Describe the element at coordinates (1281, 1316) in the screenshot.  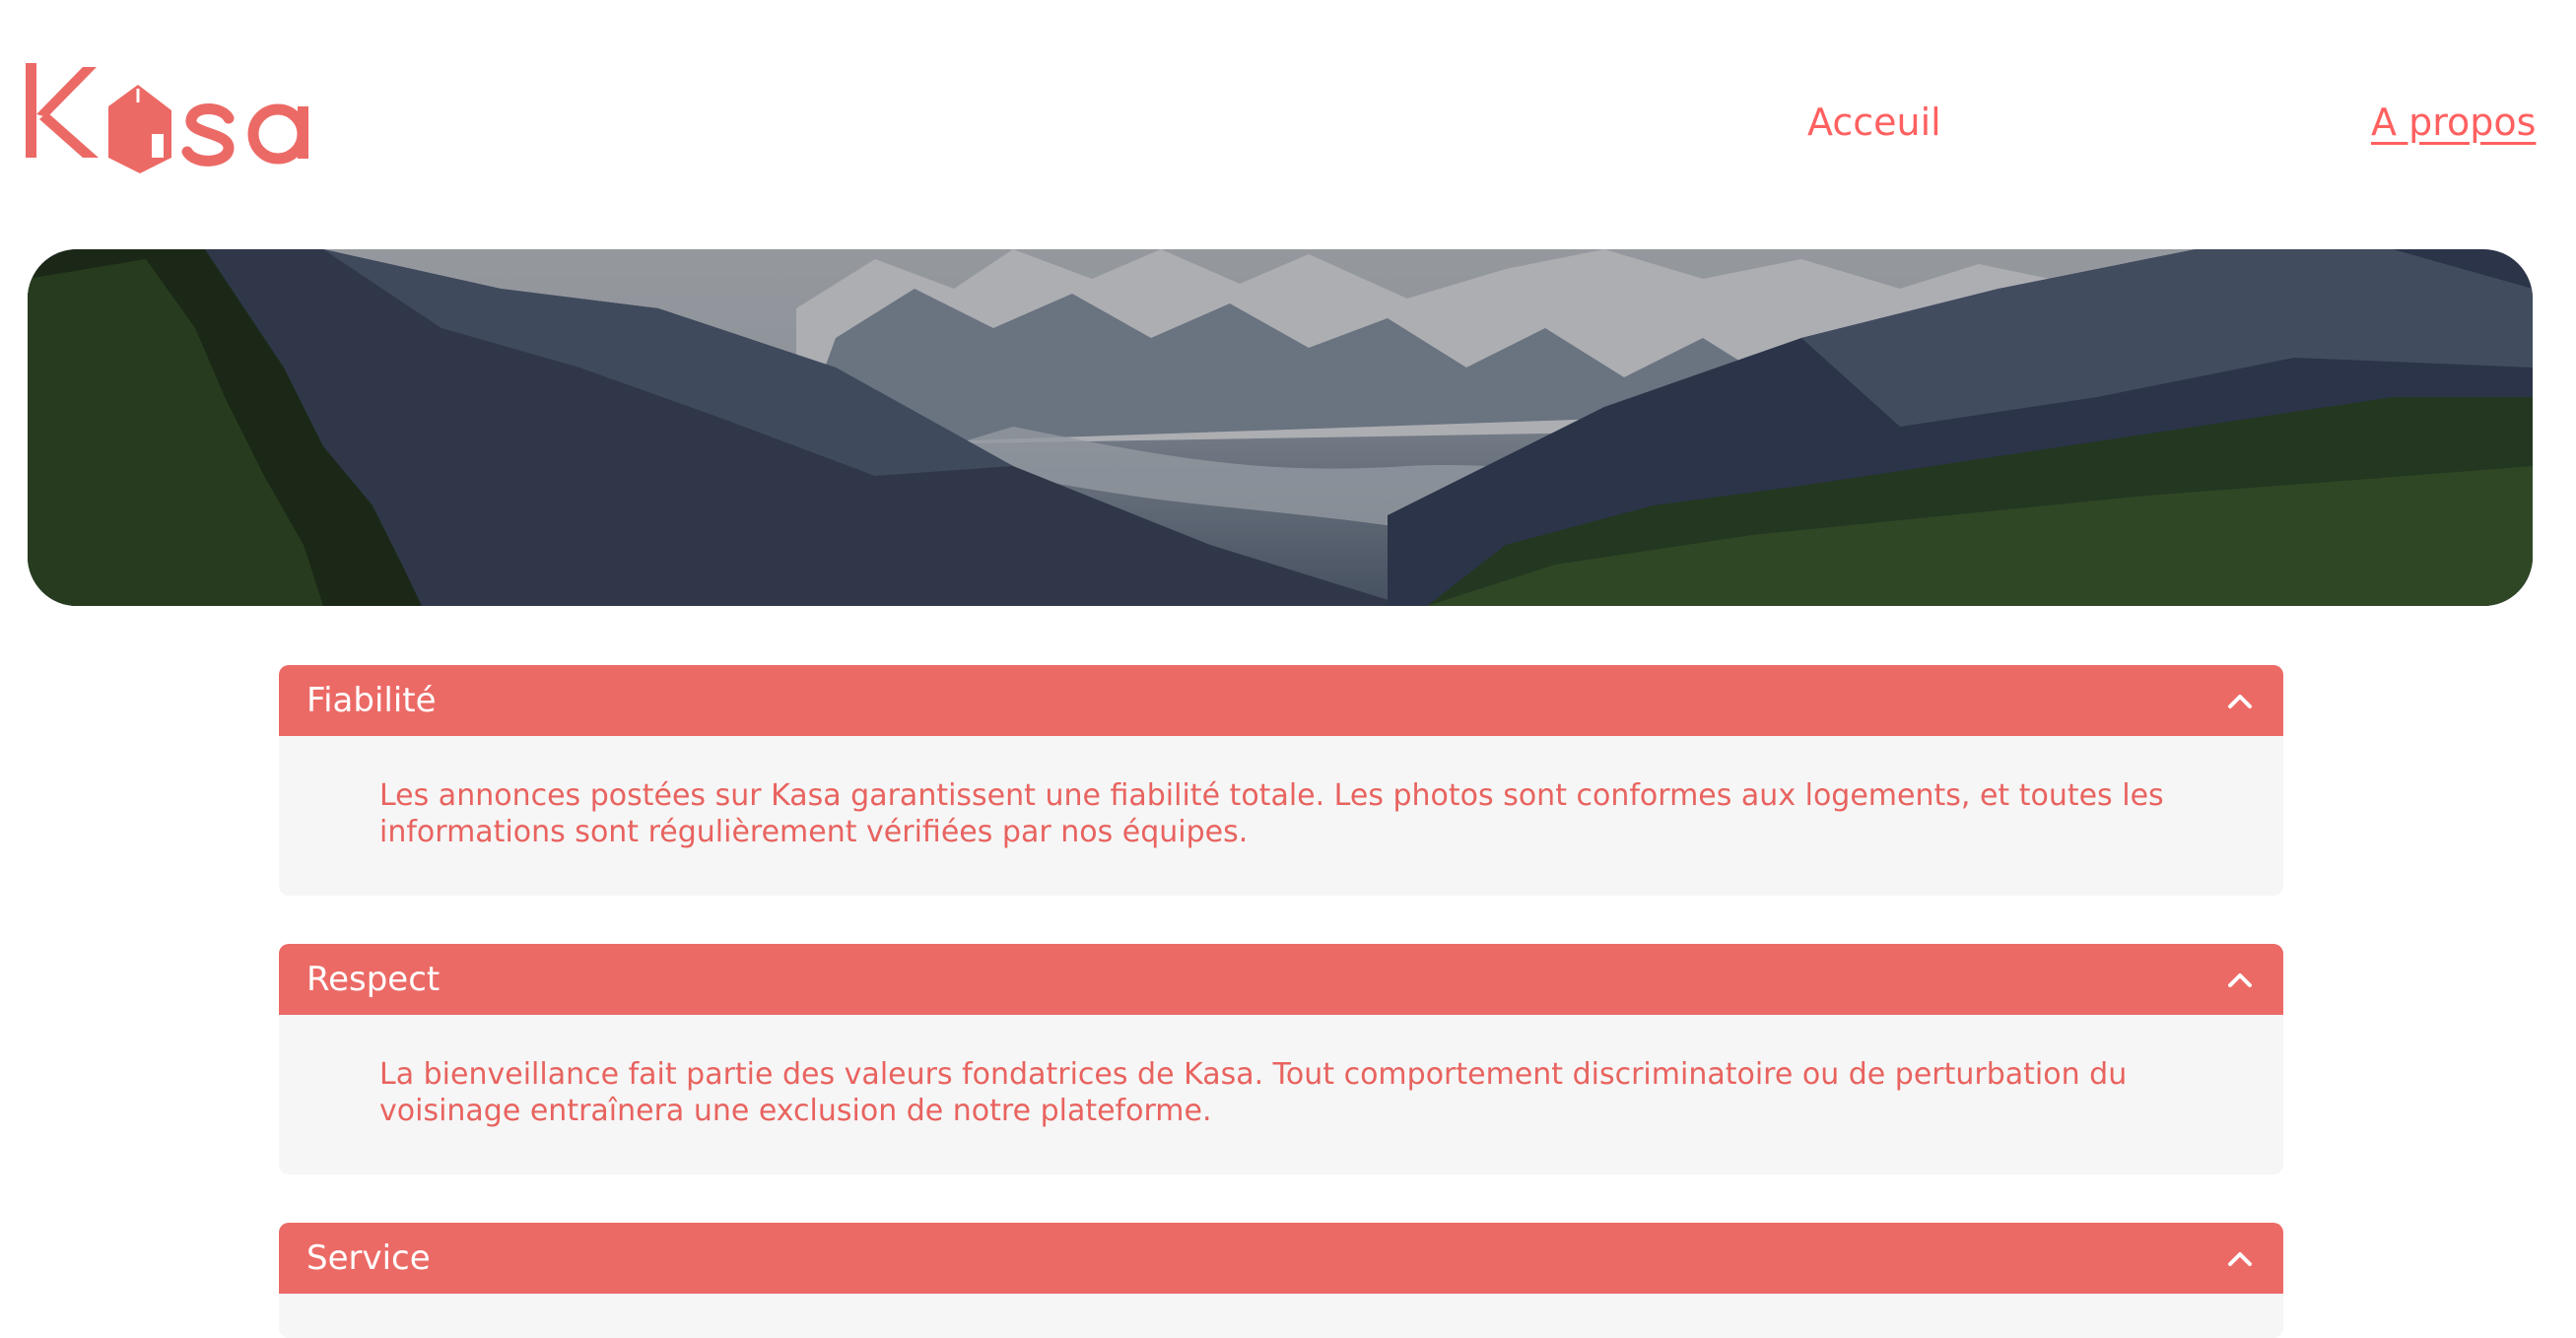
I see `collapse-content` at that location.